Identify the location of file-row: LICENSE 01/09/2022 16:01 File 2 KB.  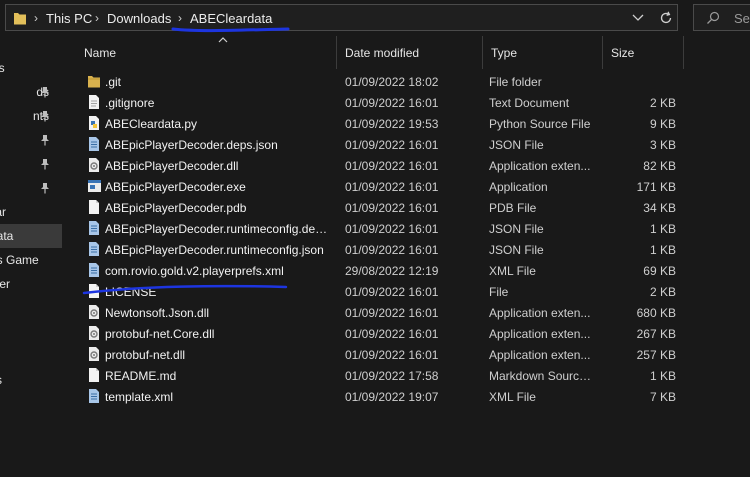
(414, 291).